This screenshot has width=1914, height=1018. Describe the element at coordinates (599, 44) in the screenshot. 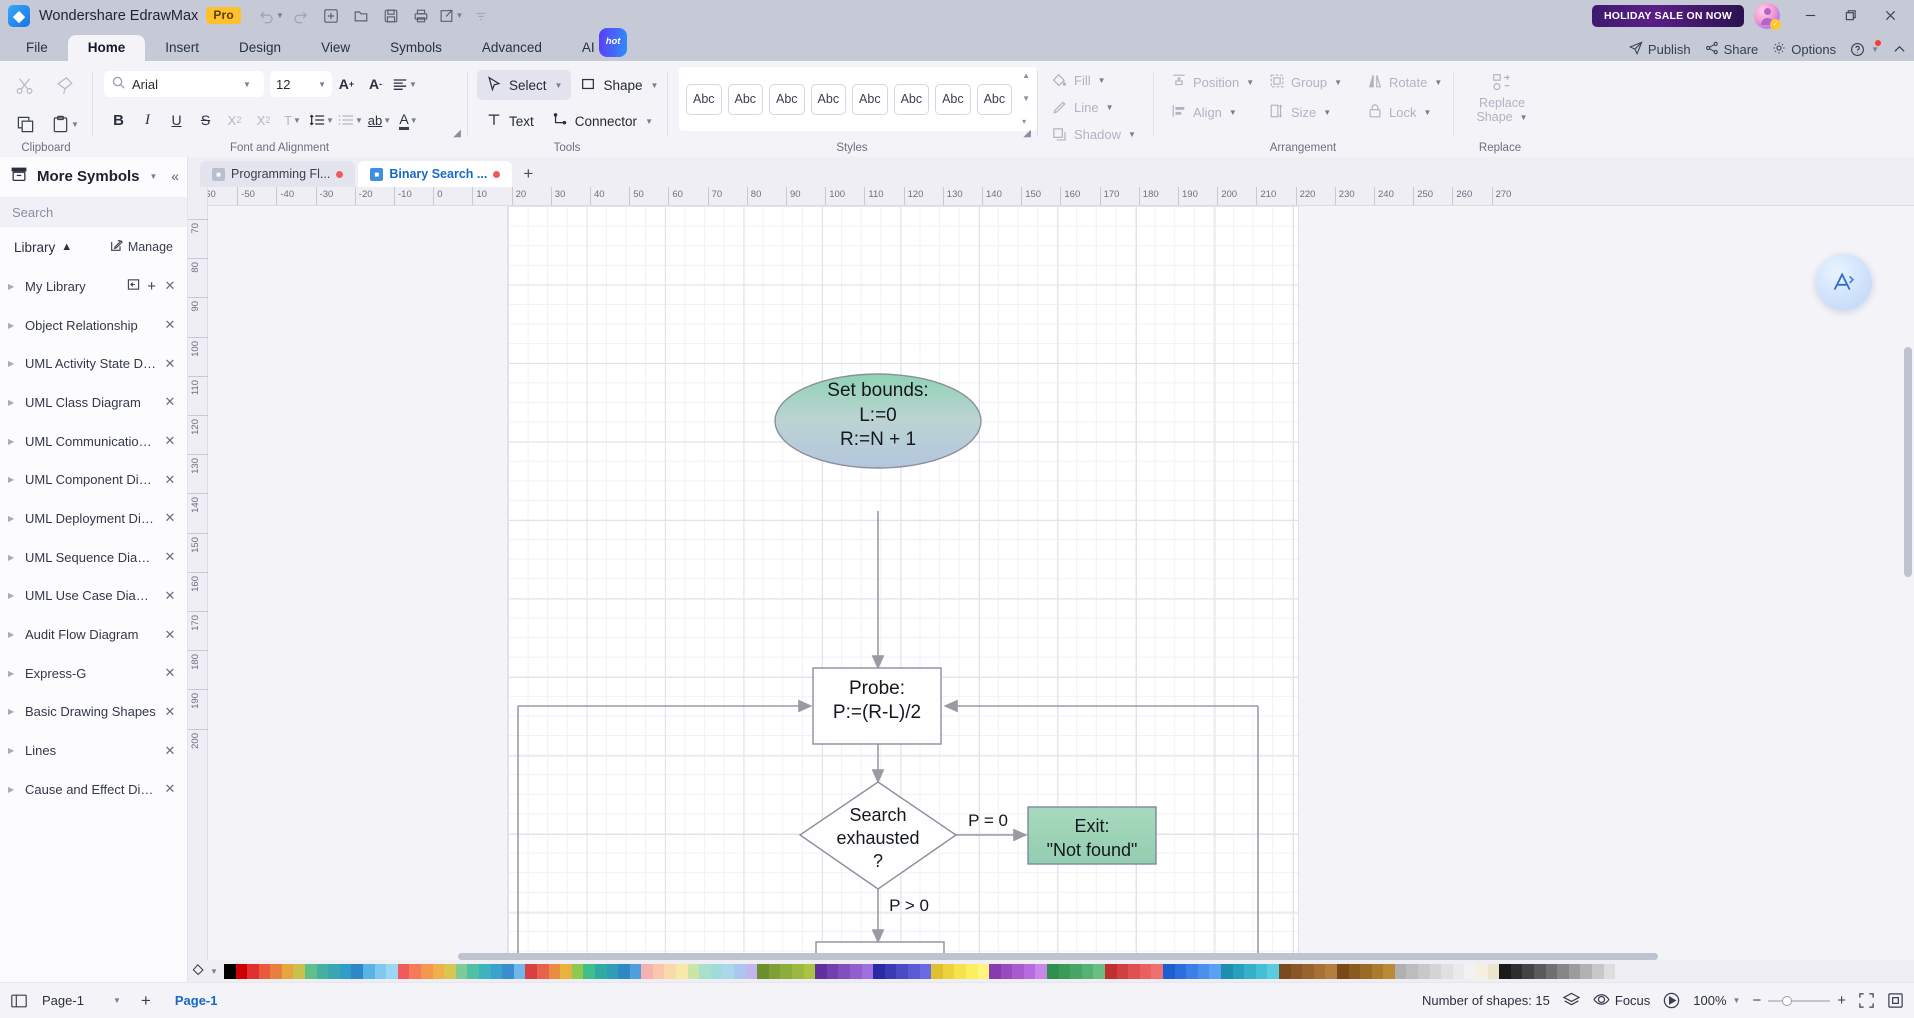

I see `tab-ai: AI hot` at that location.